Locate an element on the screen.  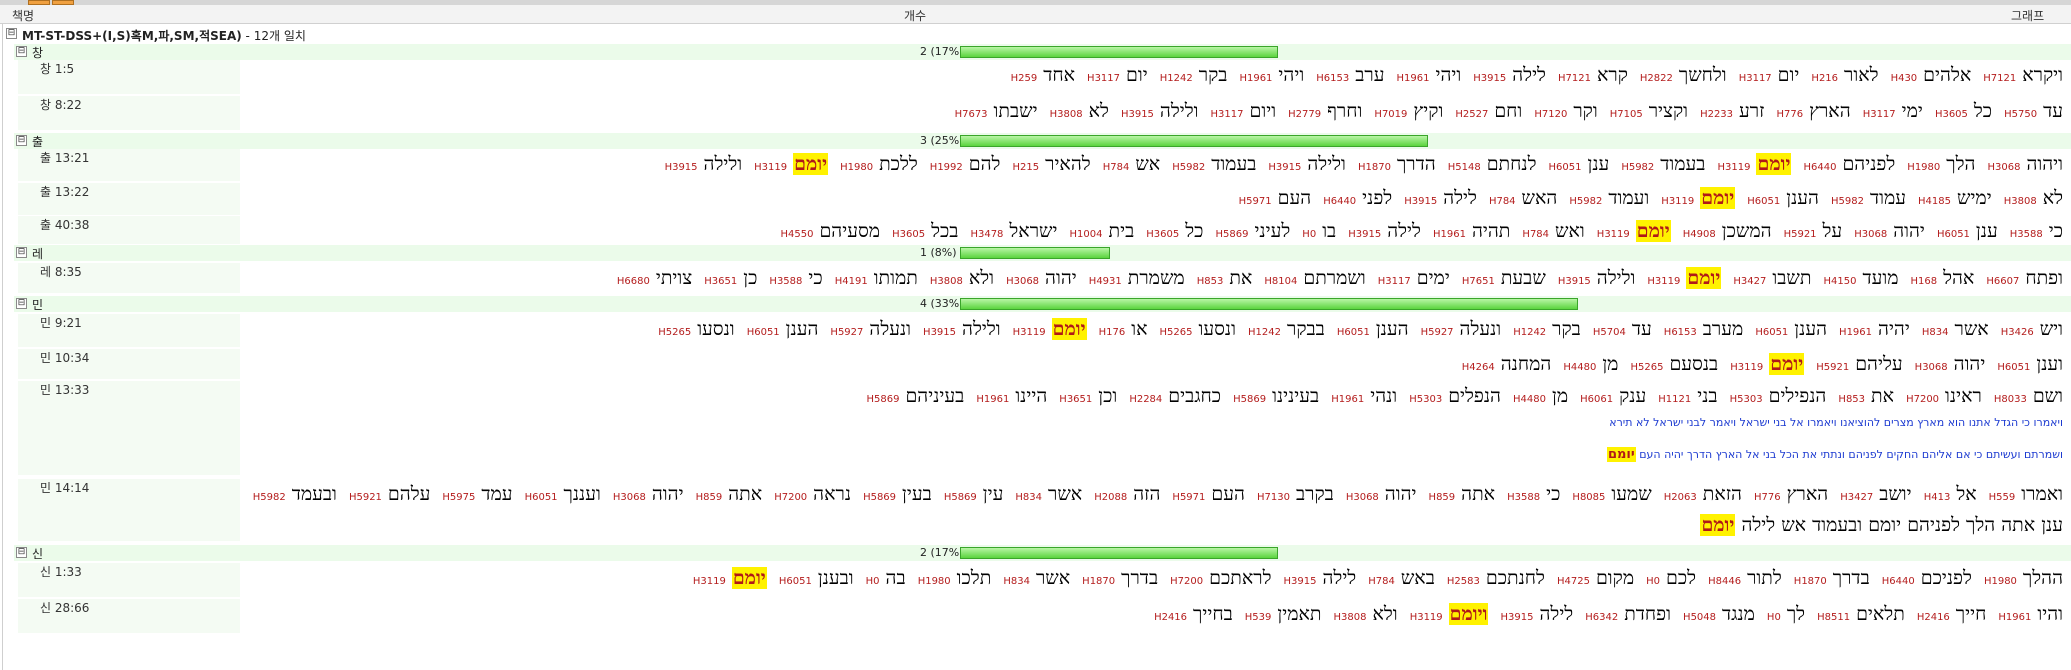
verse-word: כל is located at coordinates (1194, 231).